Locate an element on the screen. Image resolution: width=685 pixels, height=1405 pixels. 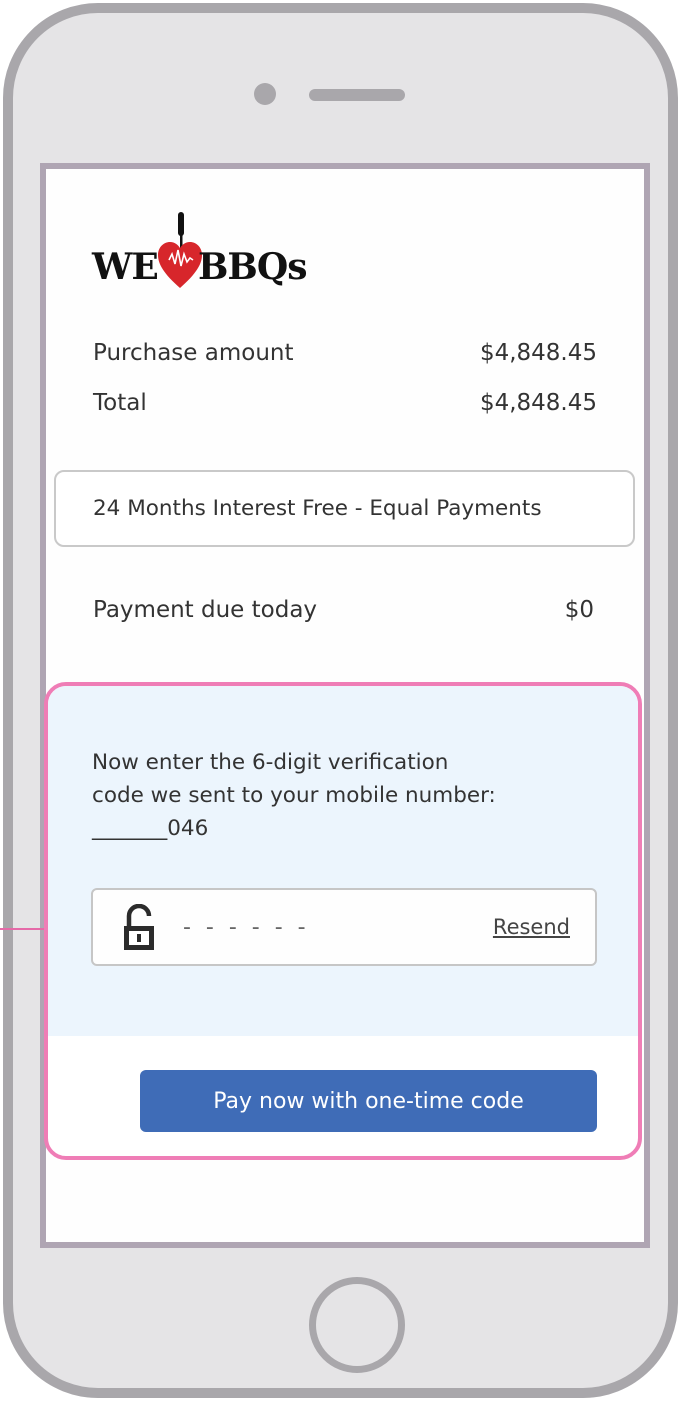
verification-code-field: Resend is located at coordinates (344, 927).